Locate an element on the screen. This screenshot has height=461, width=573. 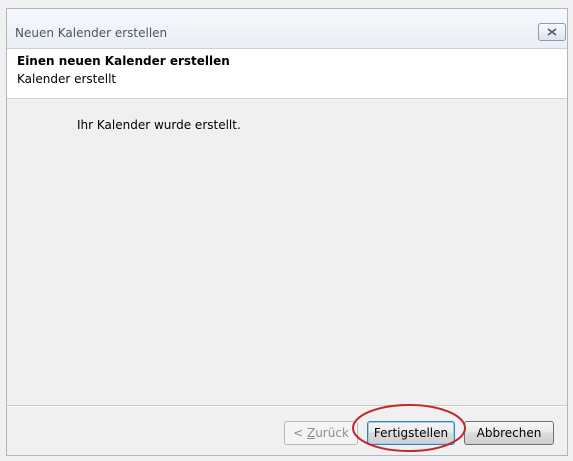
back-button-label: urück is located at coordinates (332, 433).